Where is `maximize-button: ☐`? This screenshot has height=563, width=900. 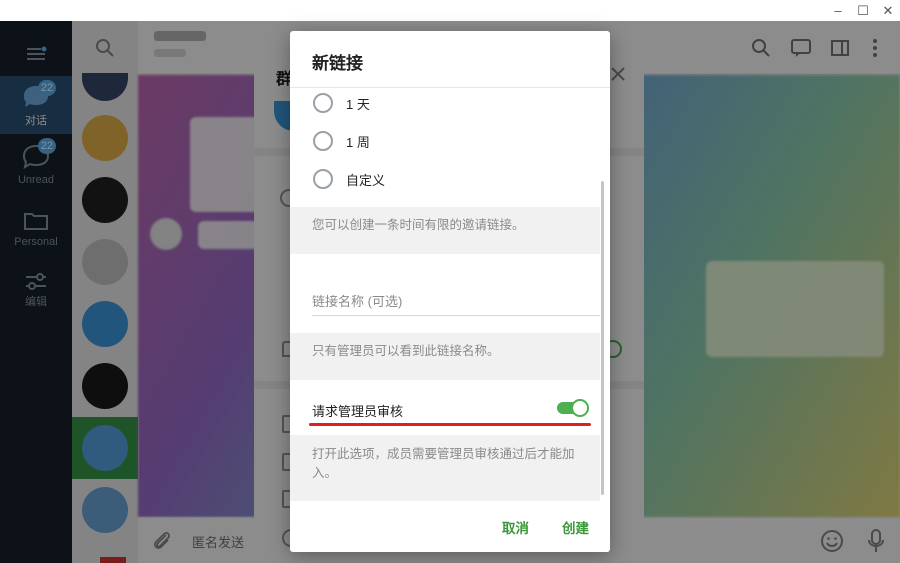 maximize-button: ☐ is located at coordinates (863, 10).